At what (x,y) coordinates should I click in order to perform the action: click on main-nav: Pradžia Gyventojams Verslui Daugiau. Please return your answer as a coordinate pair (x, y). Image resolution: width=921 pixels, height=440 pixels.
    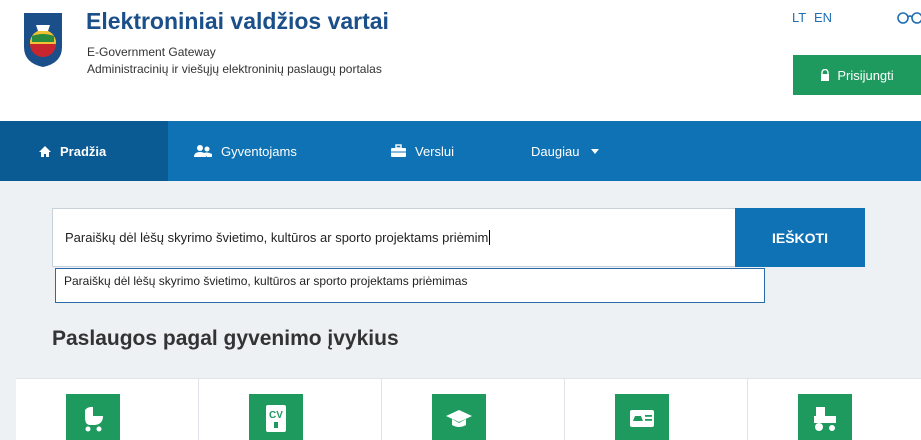
    Looking at the image, I should click on (460, 151).